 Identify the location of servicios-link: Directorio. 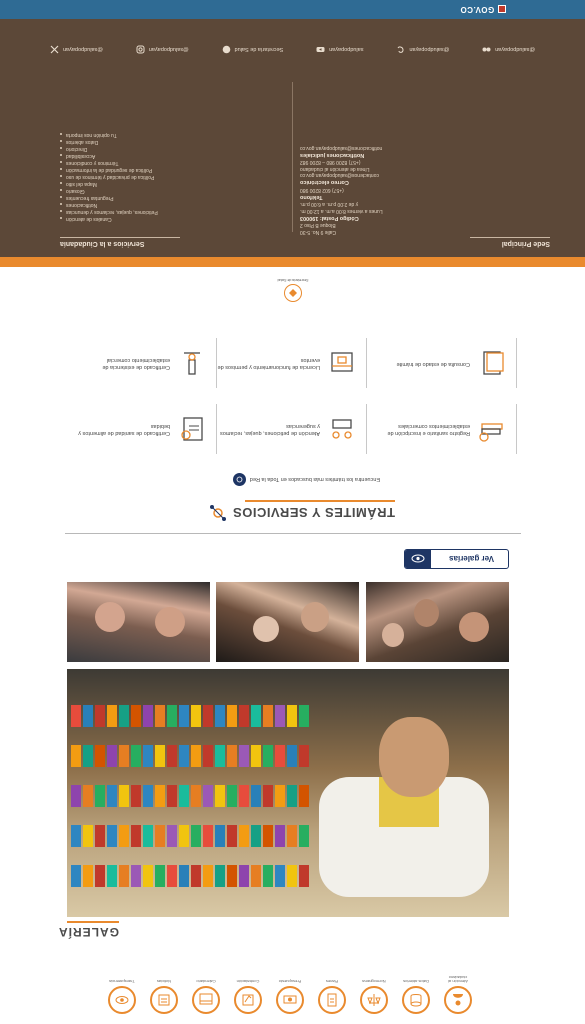
(170, 148).